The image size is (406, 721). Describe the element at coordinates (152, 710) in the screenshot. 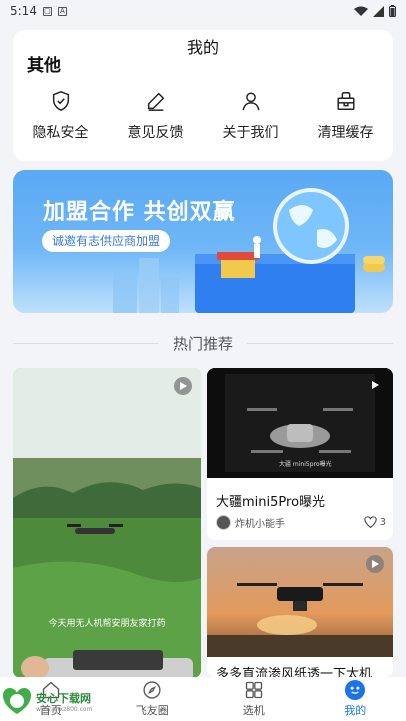

I see `tab-pilot-circle-label: 飞友圈` at that location.